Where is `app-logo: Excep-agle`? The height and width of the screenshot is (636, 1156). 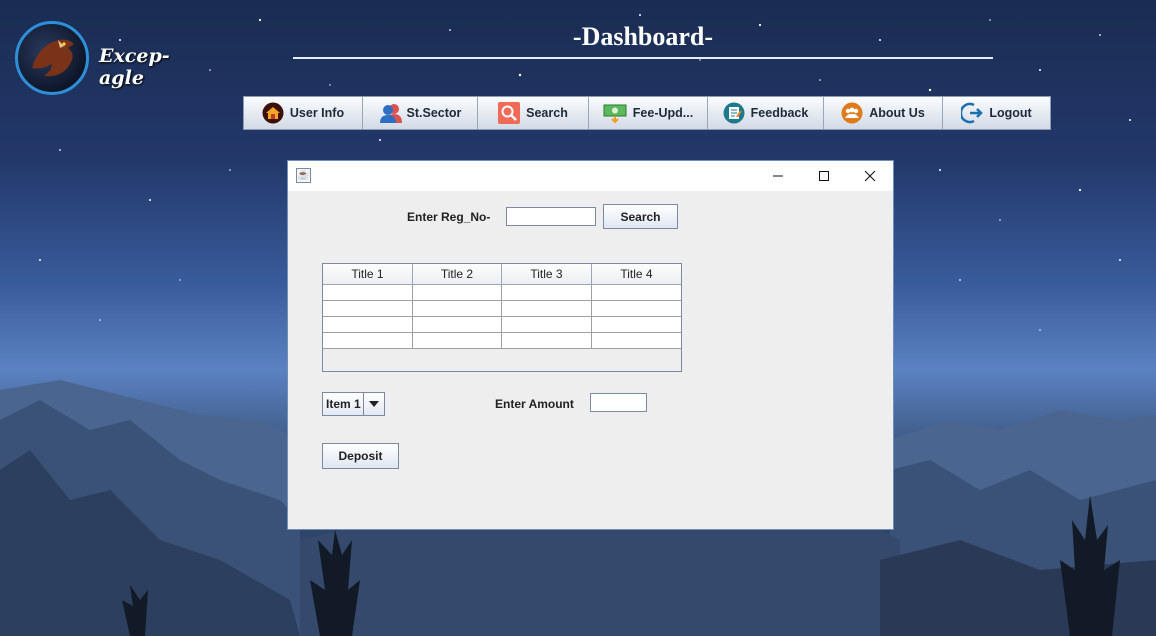
app-logo: Excep-agle is located at coordinates (97, 58).